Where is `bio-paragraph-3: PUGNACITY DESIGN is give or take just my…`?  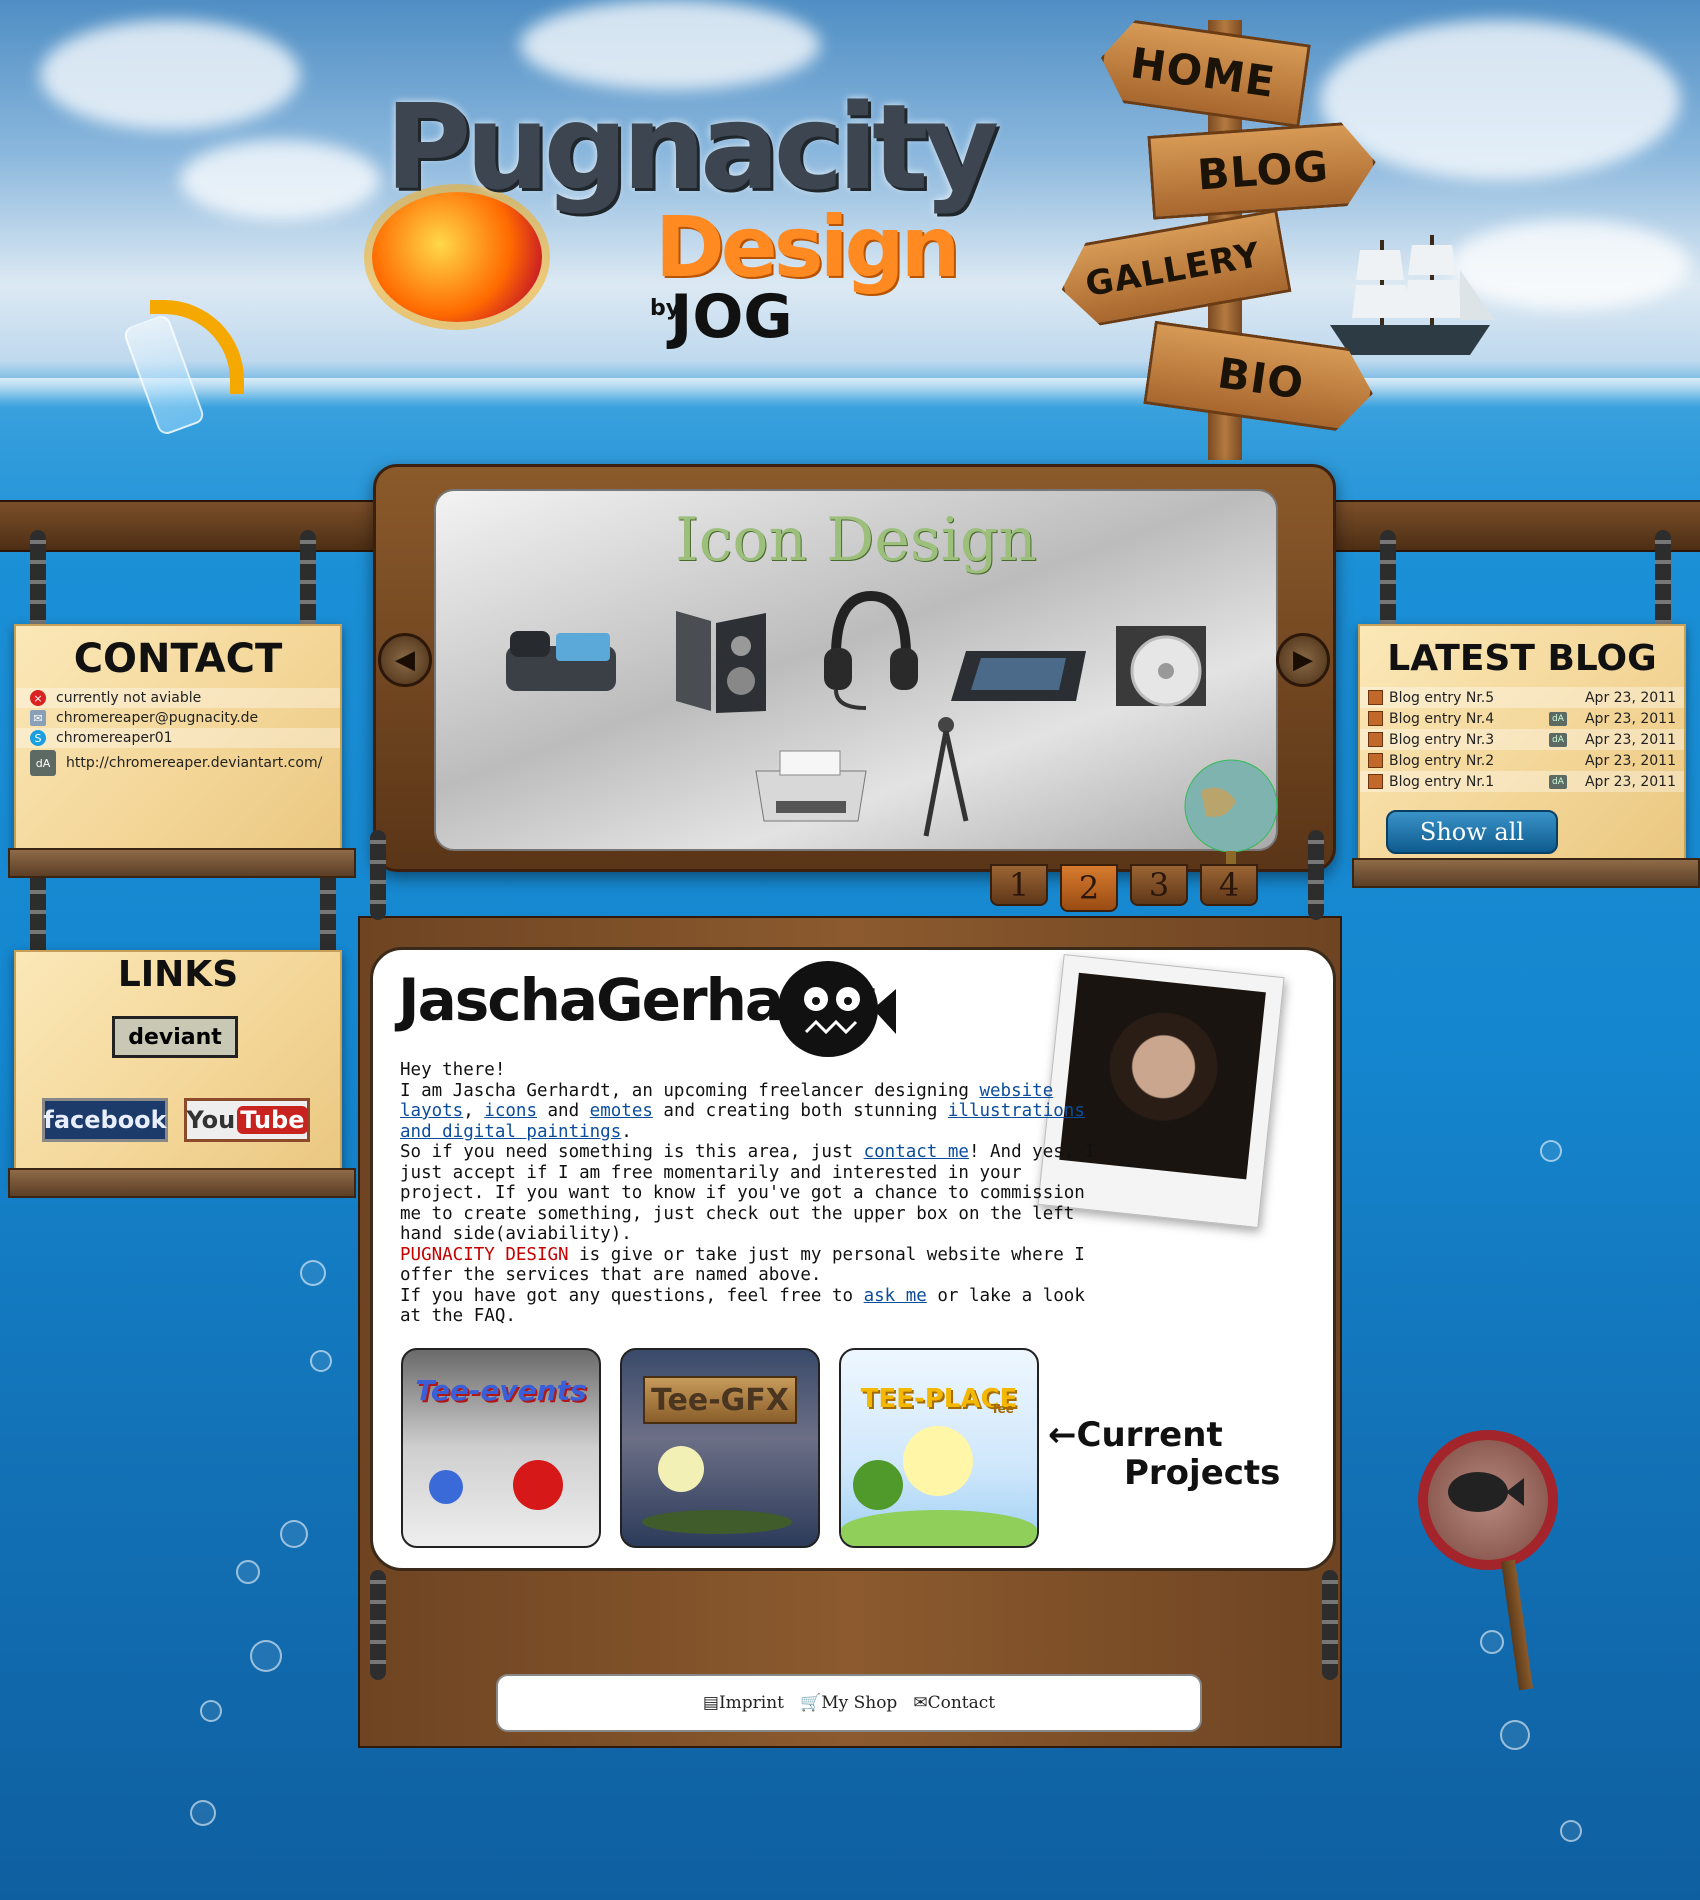
bio-paragraph-3: PUGNACITY DESIGN is give or take just my… is located at coordinates (750, 1265).